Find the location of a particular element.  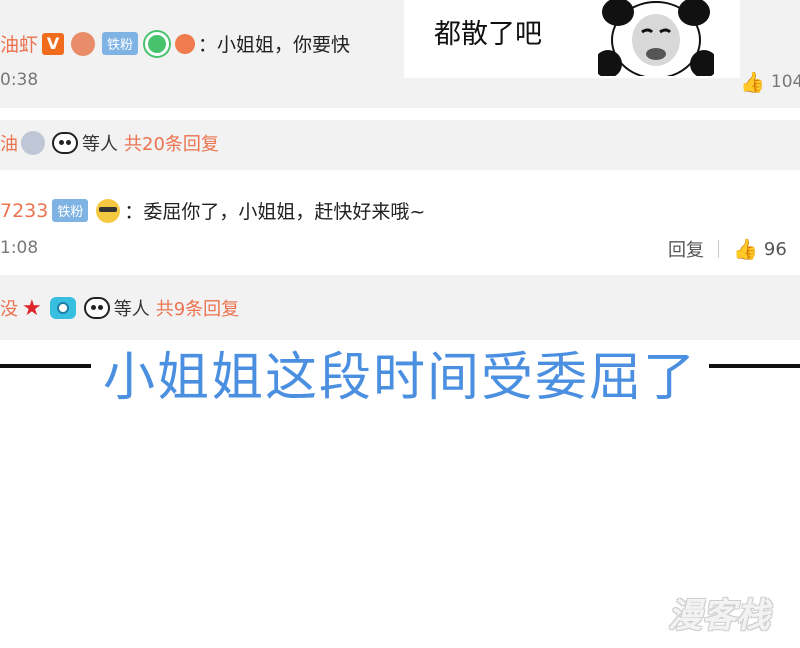

replies-summary-1: 油 等人 共20条回复 is located at coordinates (400, 139).